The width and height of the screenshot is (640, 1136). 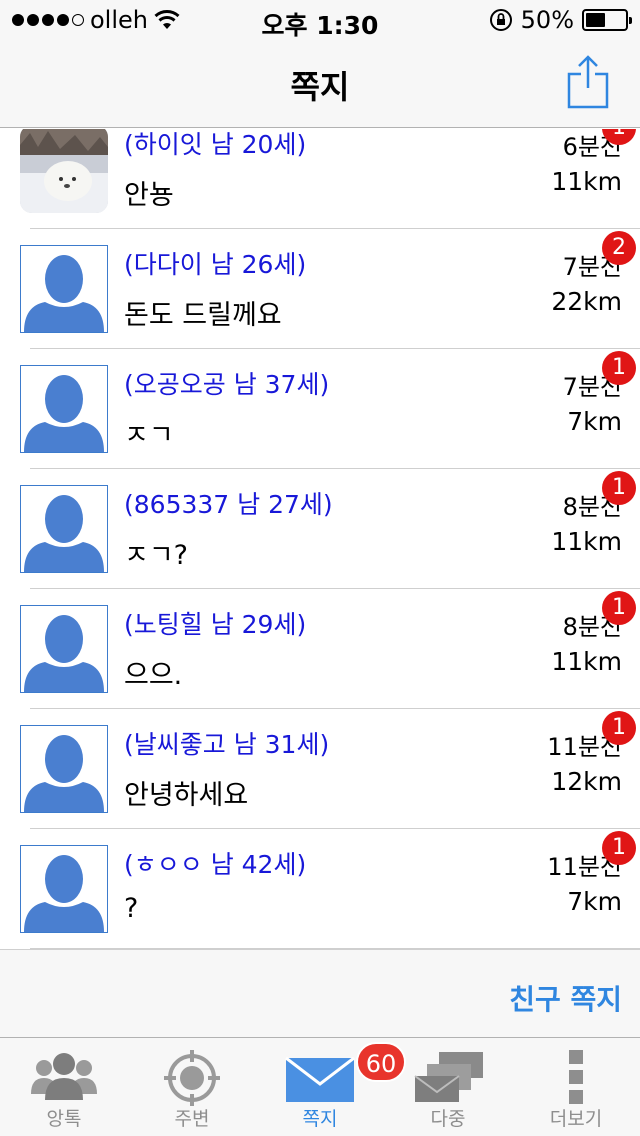 I want to click on battery-status: 50%, so click(x=560, y=20).